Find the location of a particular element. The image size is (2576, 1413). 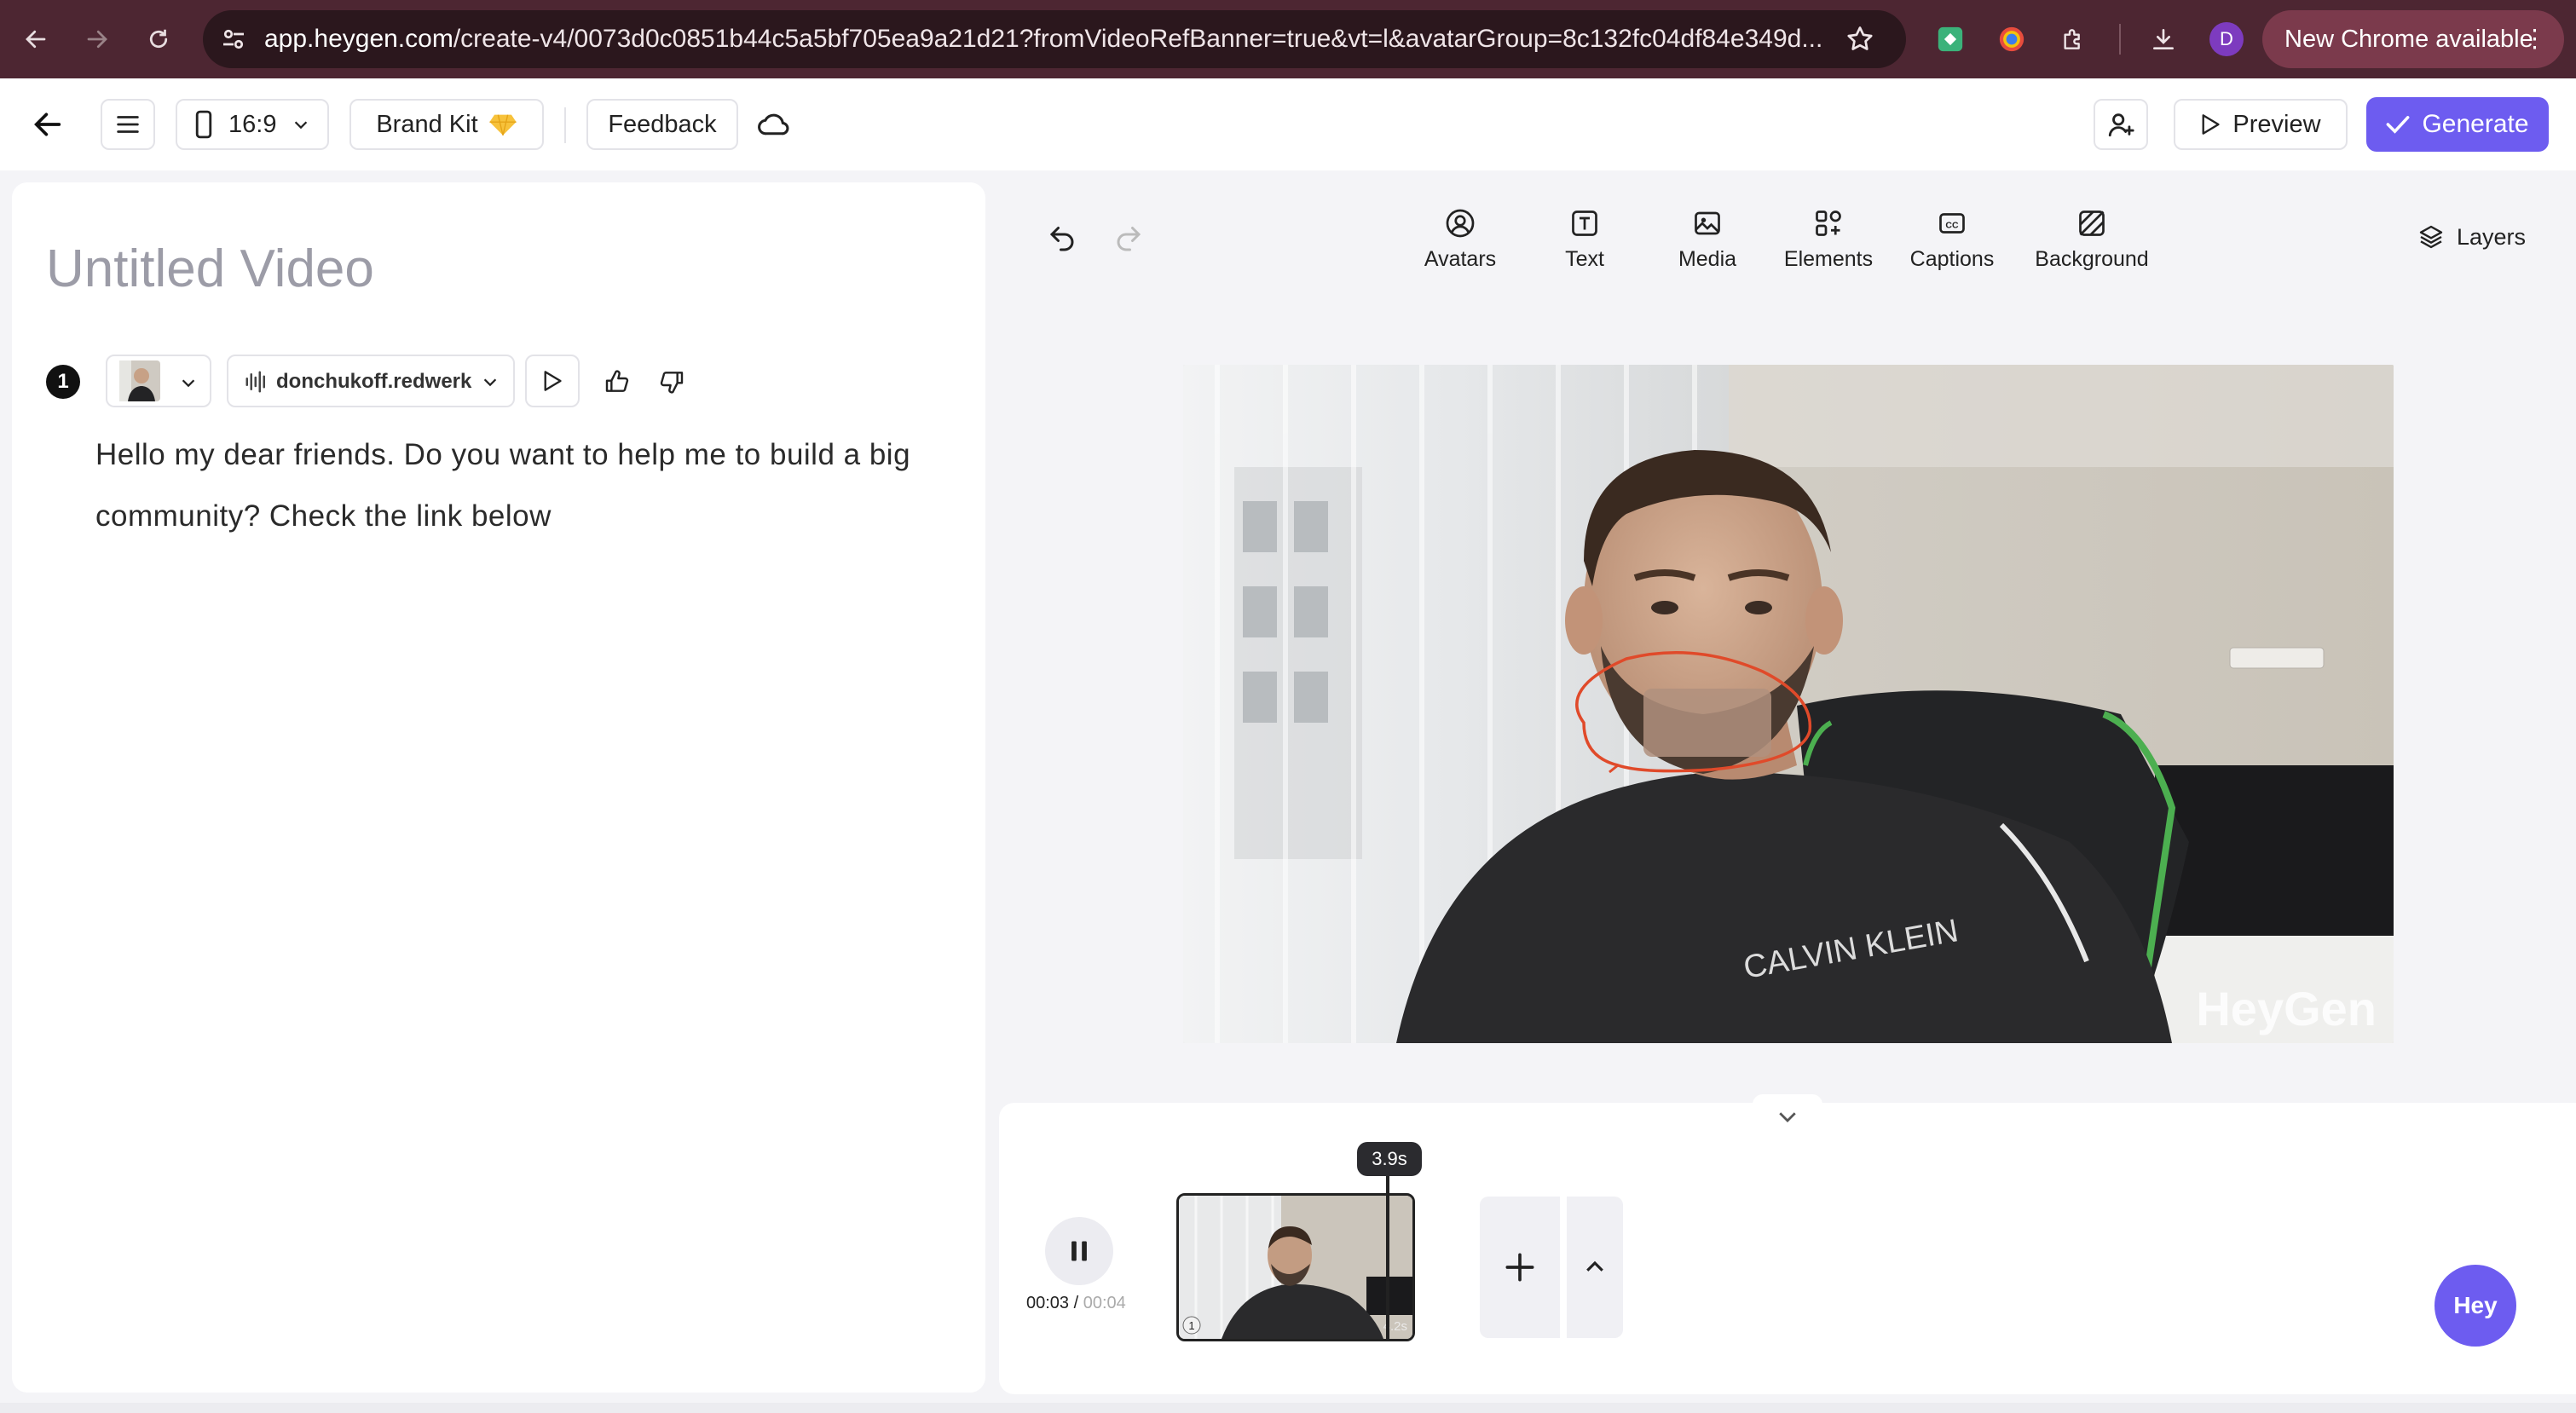

voice-name: donchukoff.redwerk is located at coordinates (374, 381).